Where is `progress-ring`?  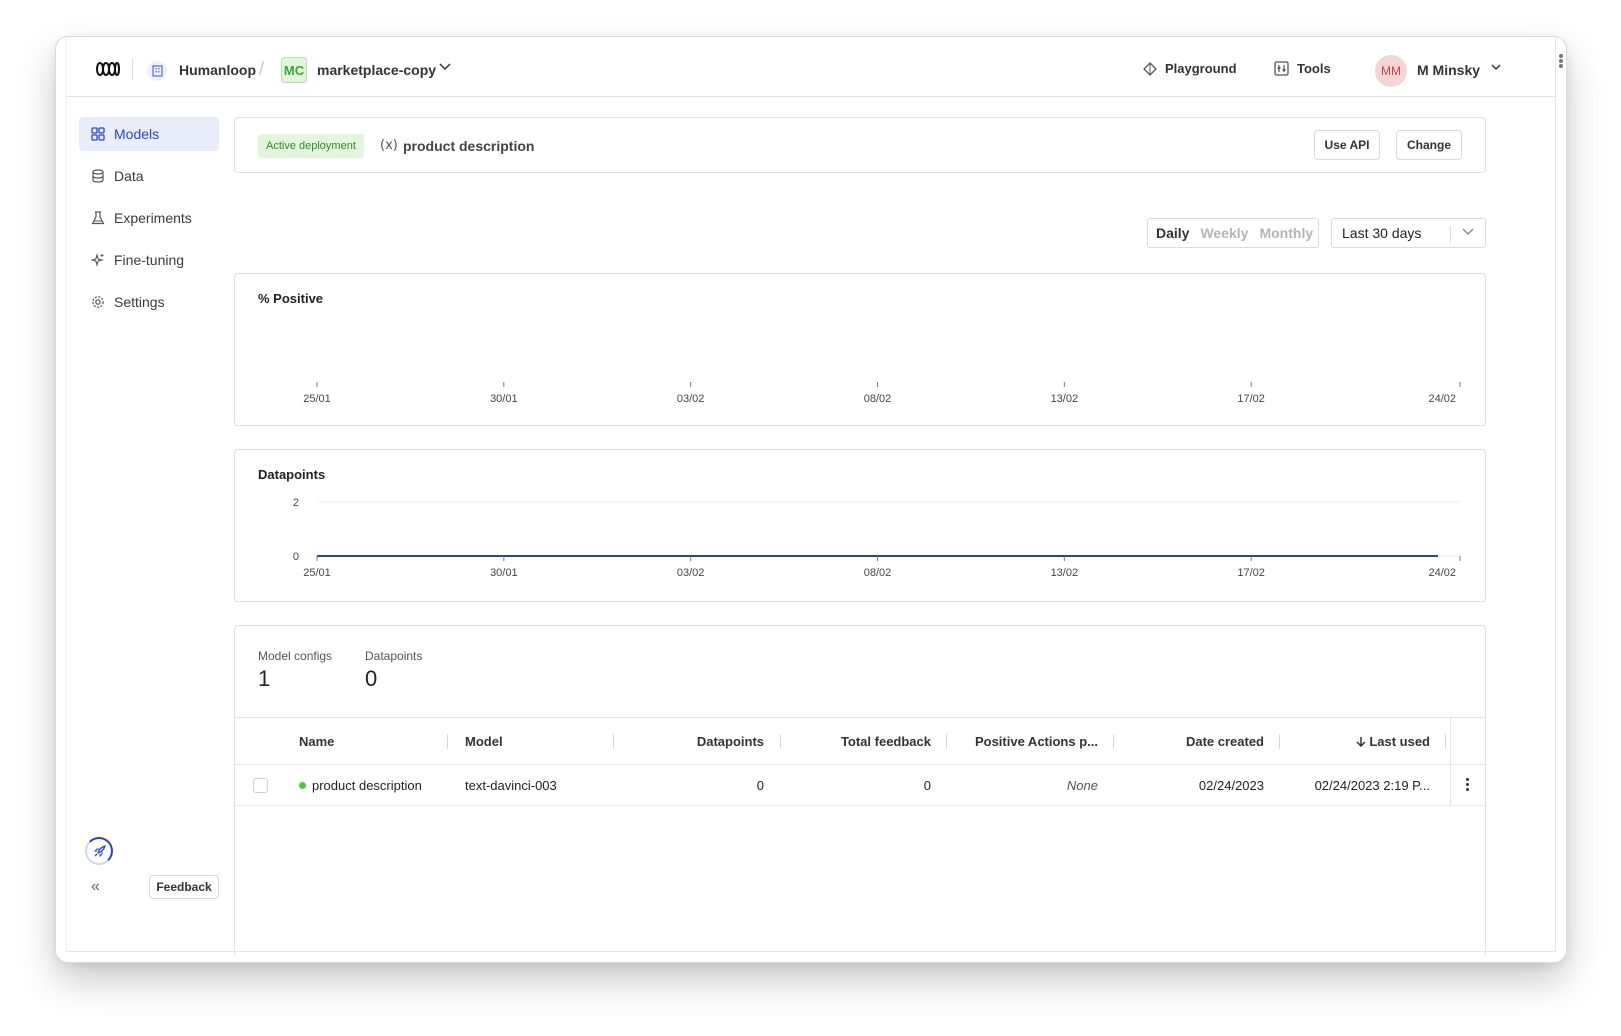 progress-ring is located at coordinates (99, 851).